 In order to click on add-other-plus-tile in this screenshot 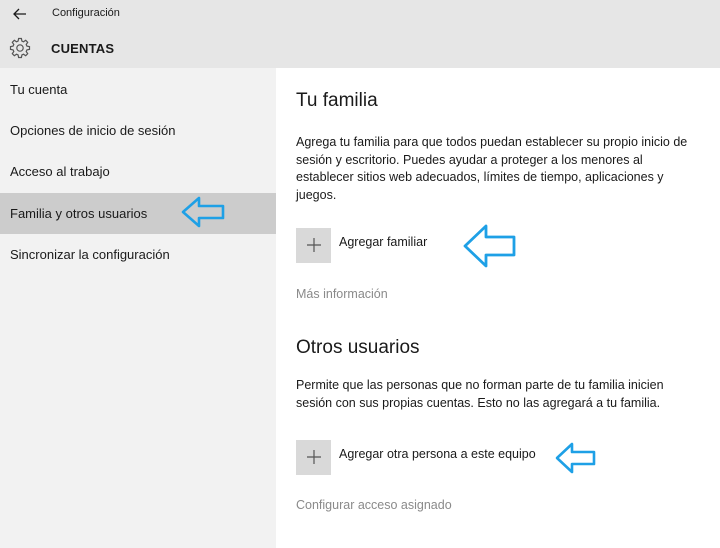, I will do `click(313, 457)`.